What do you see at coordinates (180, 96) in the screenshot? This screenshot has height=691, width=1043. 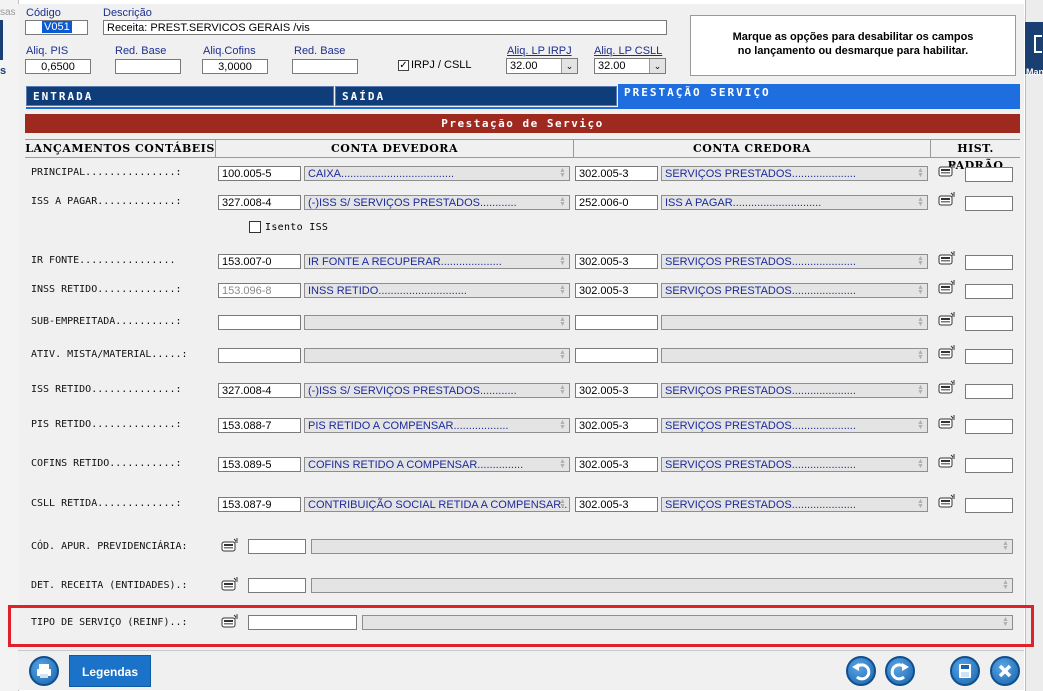 I see `tab-entrada: ENTRADA` at bounding box center [180, 96].